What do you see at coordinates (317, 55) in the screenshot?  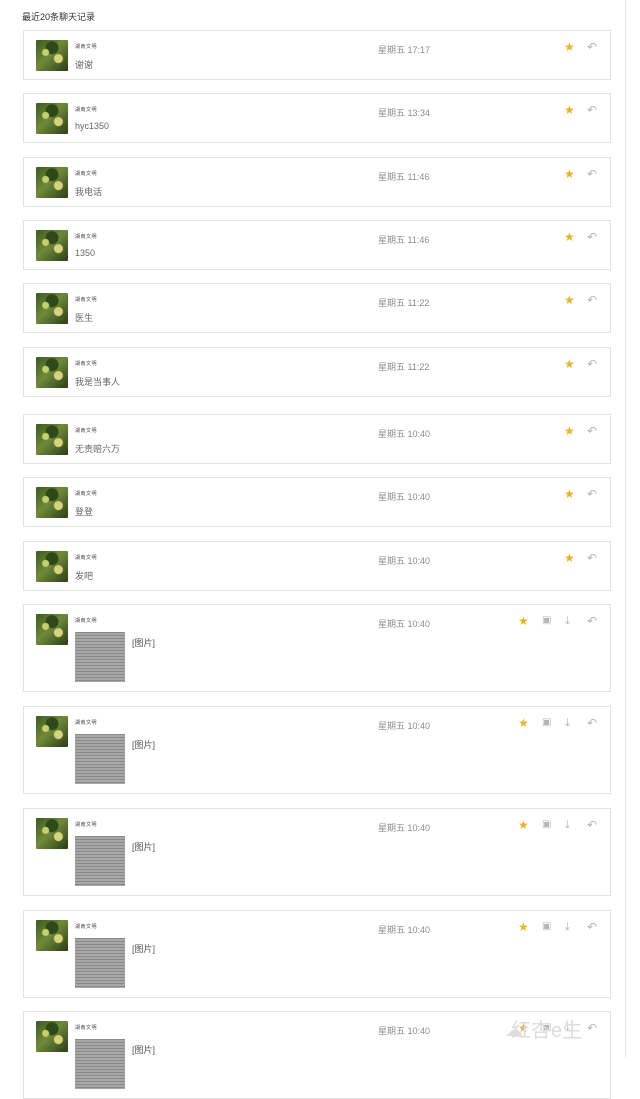 I see `message-item: 湖南文明 星期五 17:17 谢谢 ★ ↶` at bounding box center [317, 55].